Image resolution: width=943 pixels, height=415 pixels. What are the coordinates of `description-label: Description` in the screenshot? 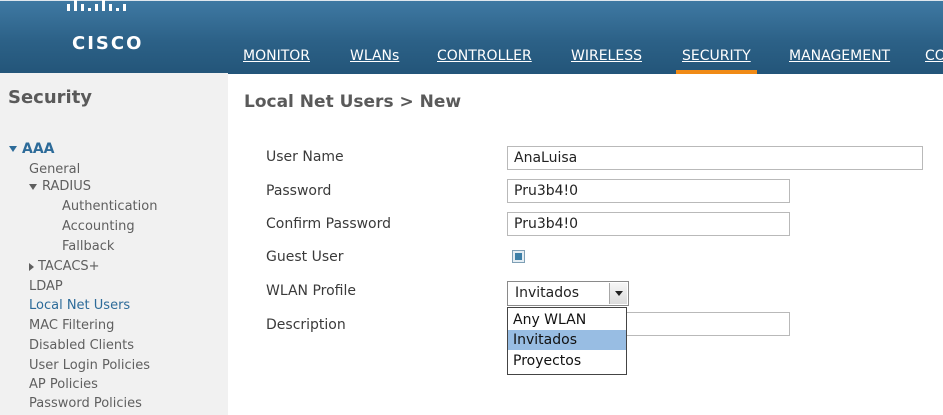 It's located at (306, 325).